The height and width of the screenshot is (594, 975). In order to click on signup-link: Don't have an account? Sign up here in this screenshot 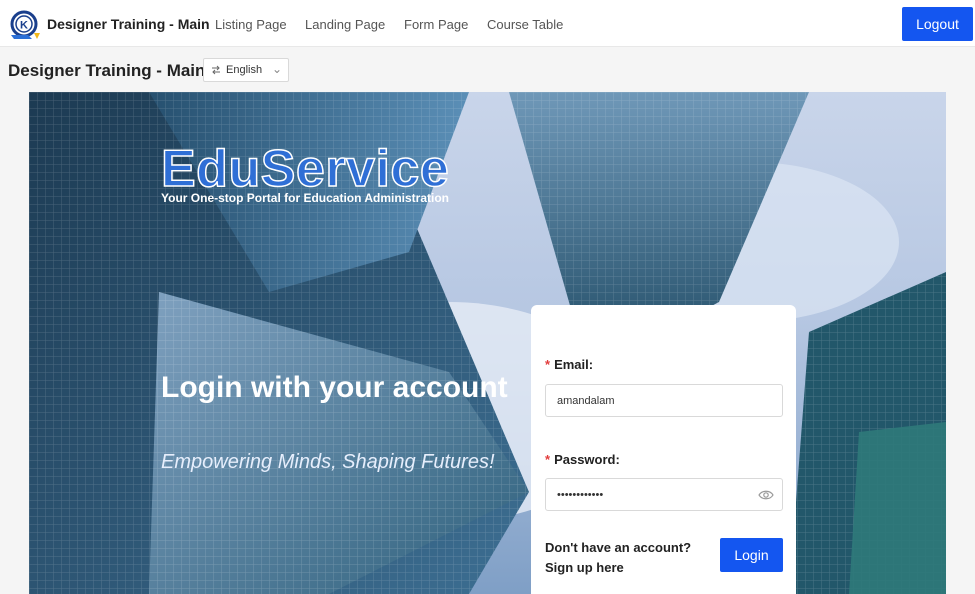, I will do `click(625, 558)`.